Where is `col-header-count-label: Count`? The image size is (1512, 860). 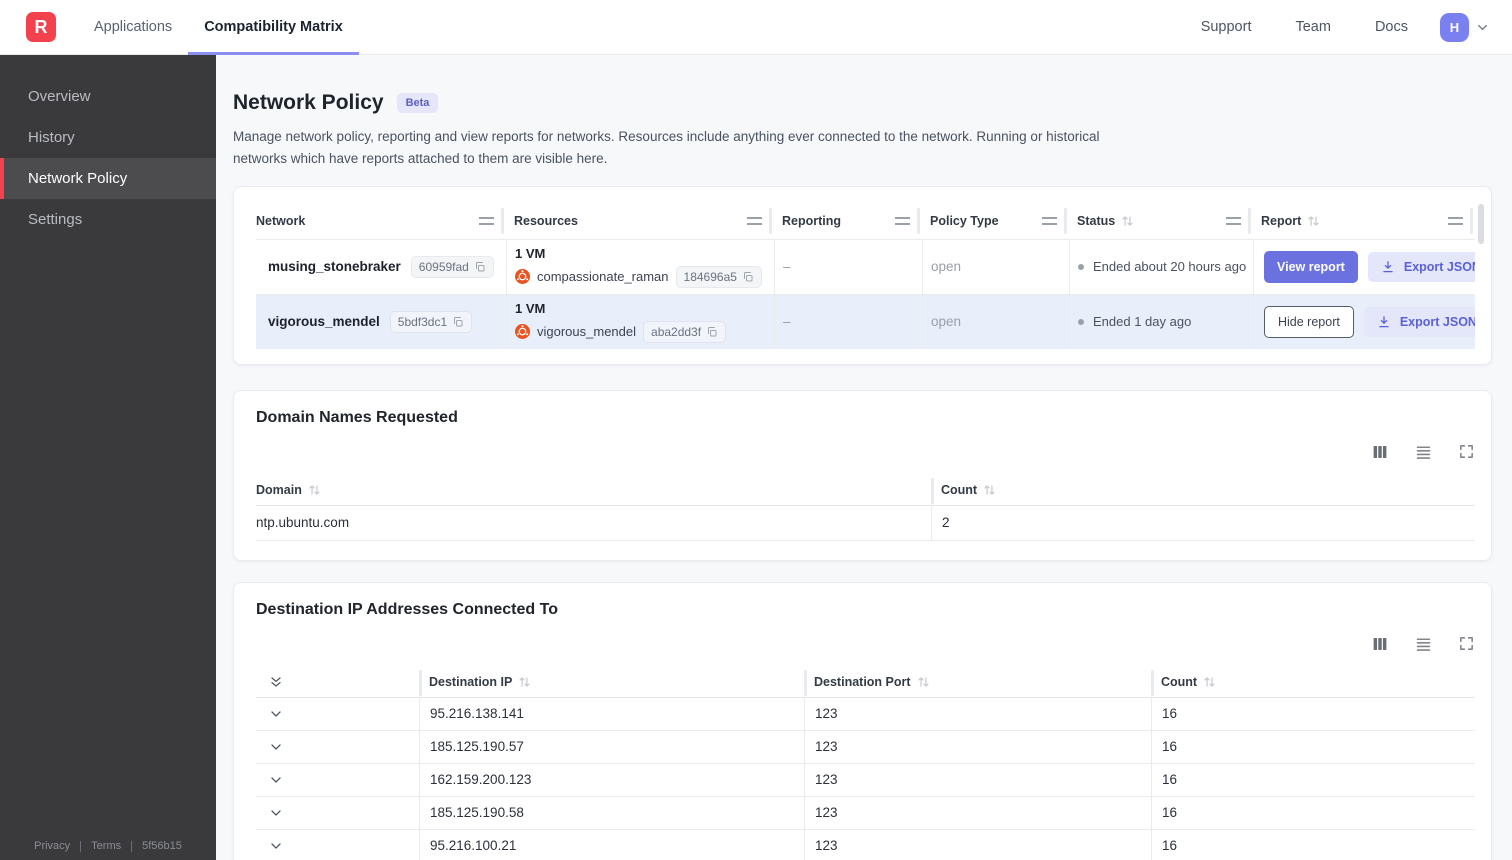 col-header-count-label: Count is located at coordinates (1179, 682).